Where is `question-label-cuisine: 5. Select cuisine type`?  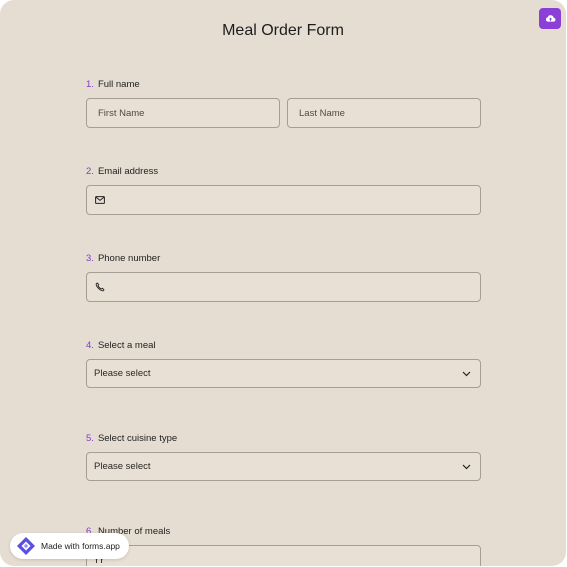
question-label-cuisine: 5. Select cuisine type is located at coordinates (131, 438).